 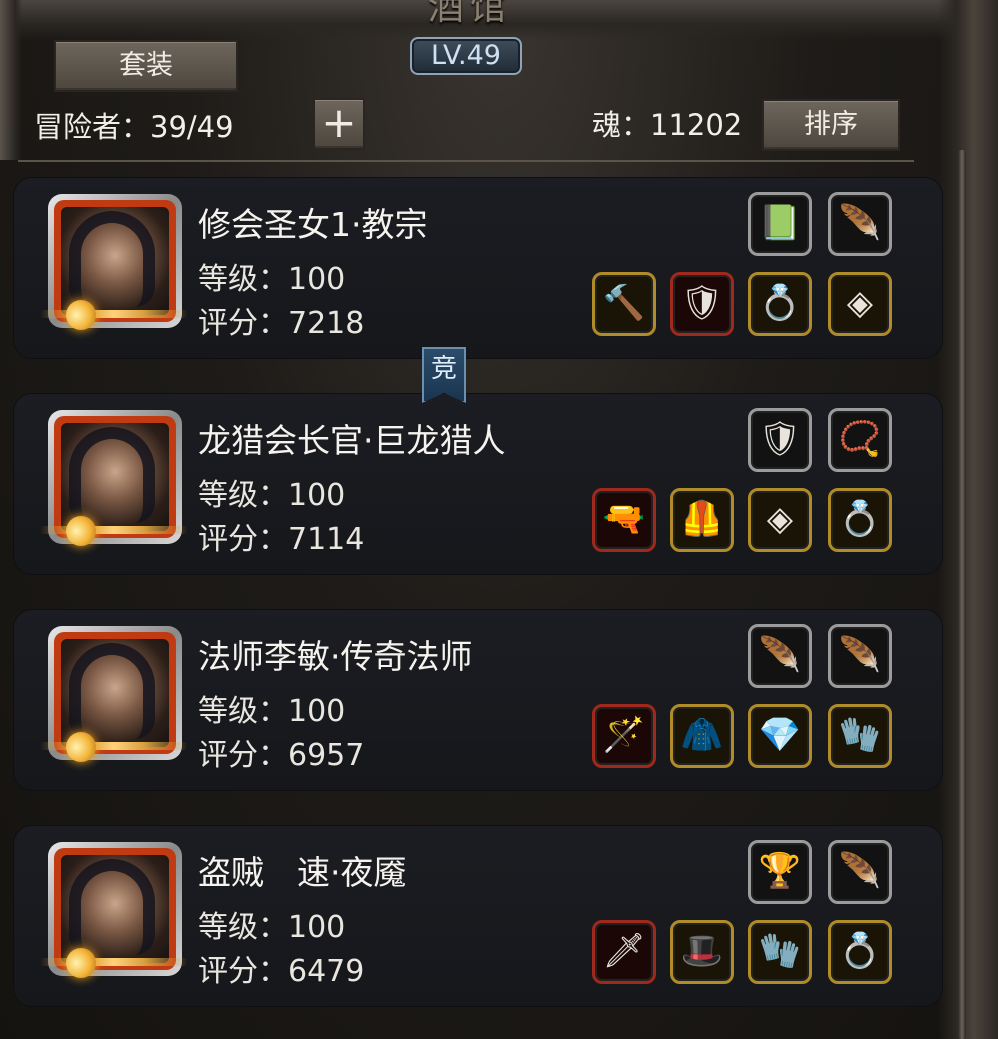 I want to click on header-divider, so click(x=466, y=161).